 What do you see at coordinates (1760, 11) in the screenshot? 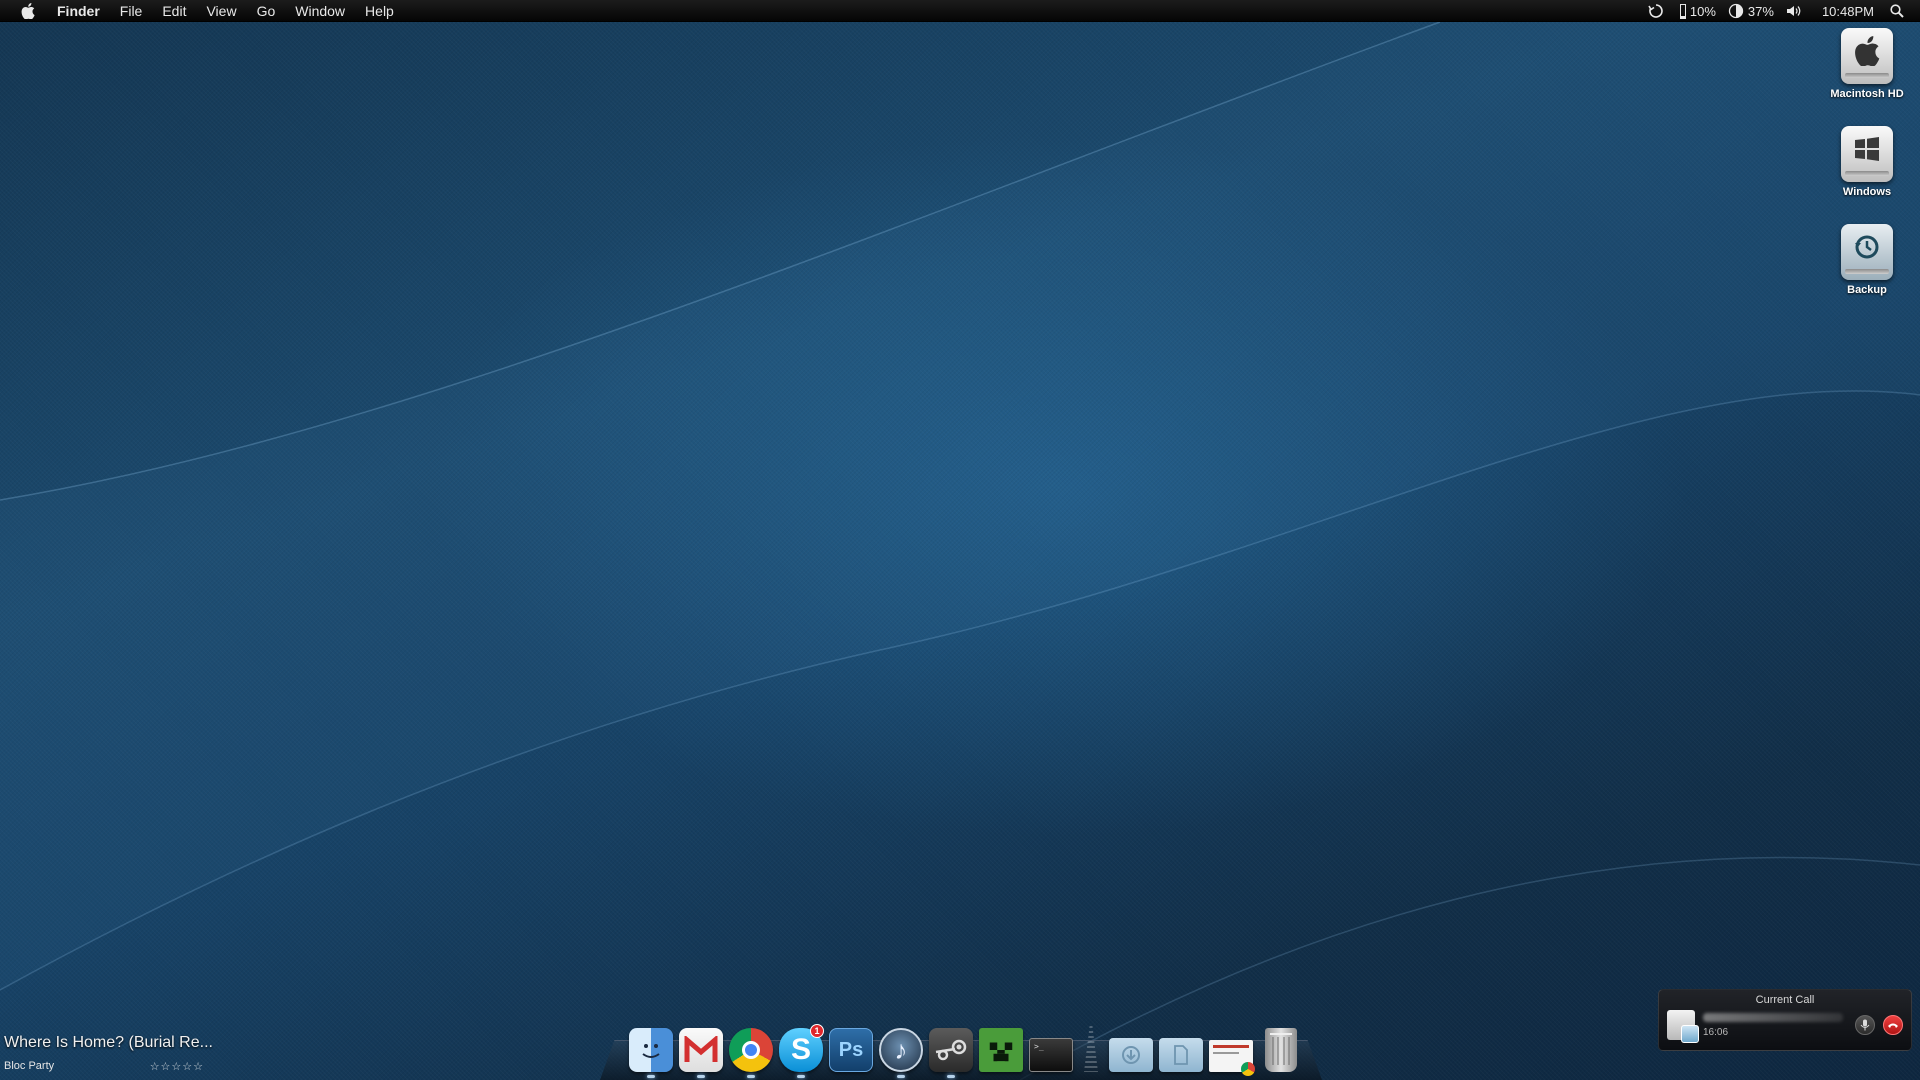
I see `battery-percent: 37%` at bounding box center [1760, 11].